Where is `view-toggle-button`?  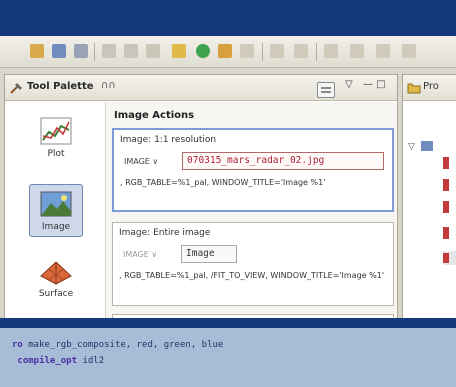 view-toggle-button is located at coordinates (326, 90).